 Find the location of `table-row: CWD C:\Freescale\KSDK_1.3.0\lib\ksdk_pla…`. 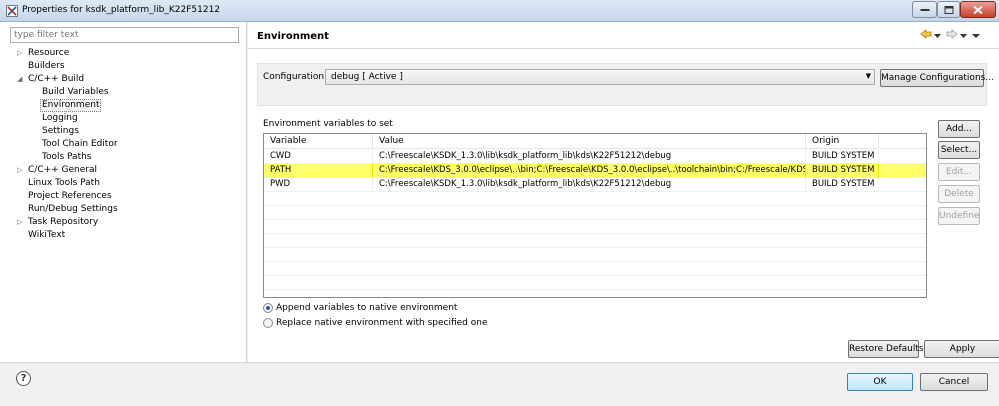

table-row: CWD C:\Freescale\KSDK_1.3.0\lib\ksdk_pla… is located at coordinates (595, 157).